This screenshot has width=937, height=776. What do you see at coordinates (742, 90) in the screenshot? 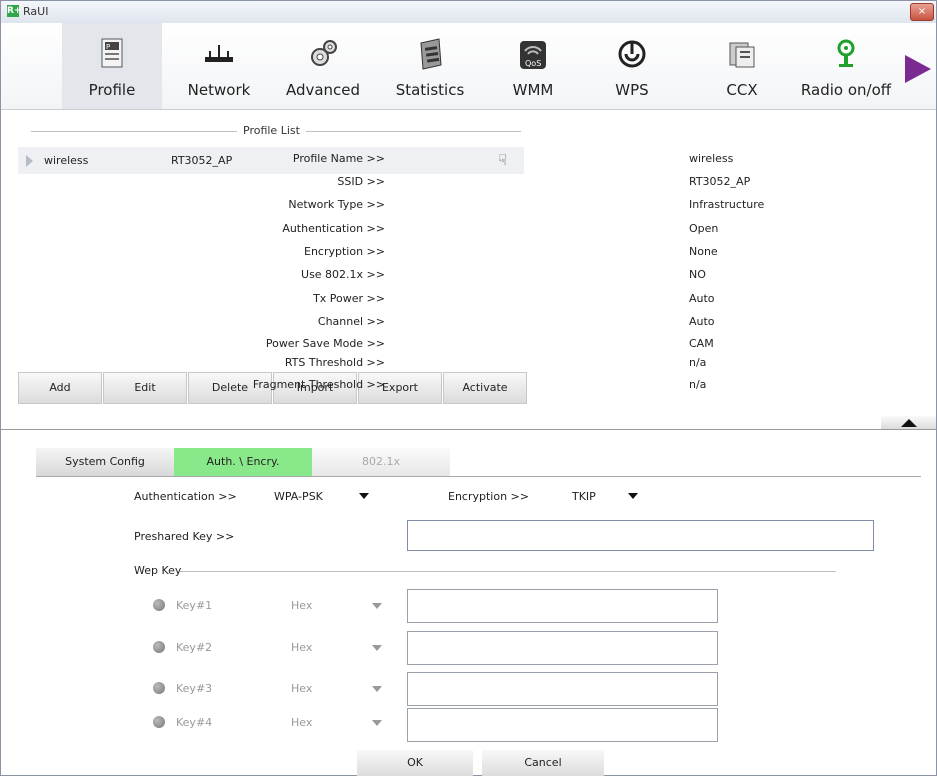
I see `toolbar-label-ccx: CCX` at bounding box center [742, 90].